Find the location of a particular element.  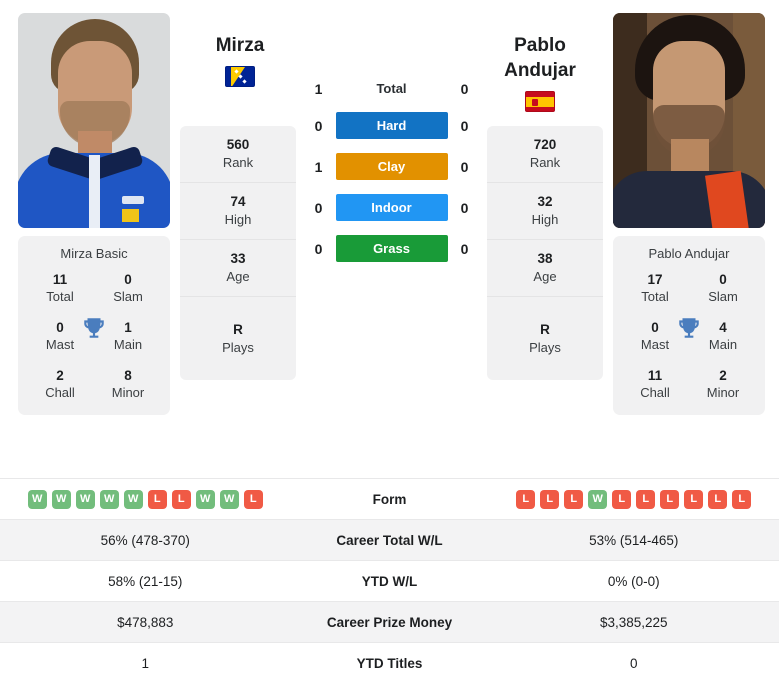

surface-badge-clay: Clay is located at coordinates (391, 166).